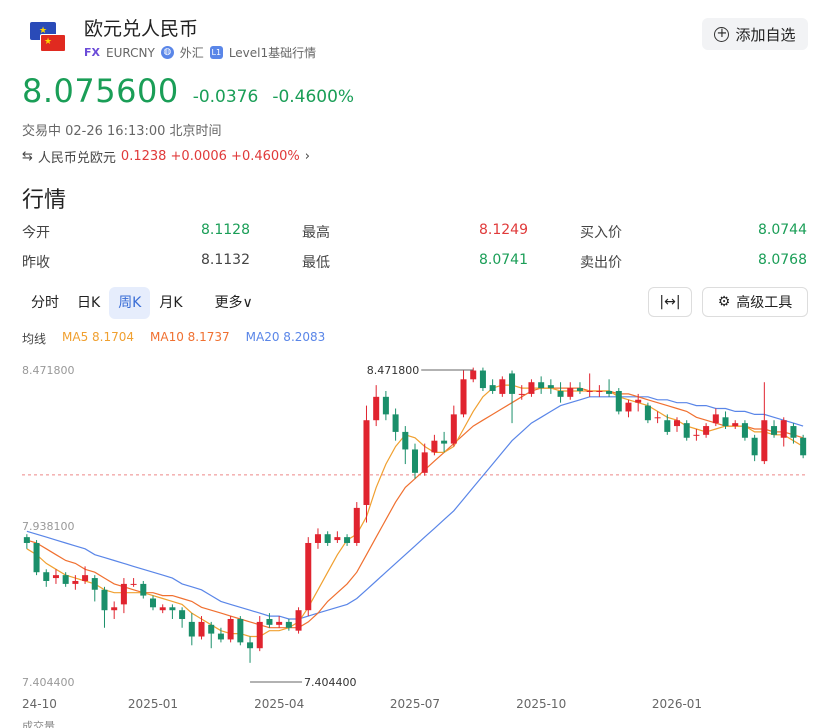 This screenshot has height=728, width=830. I want to click on x-tick-label: 2025-07, so click(415, 704).